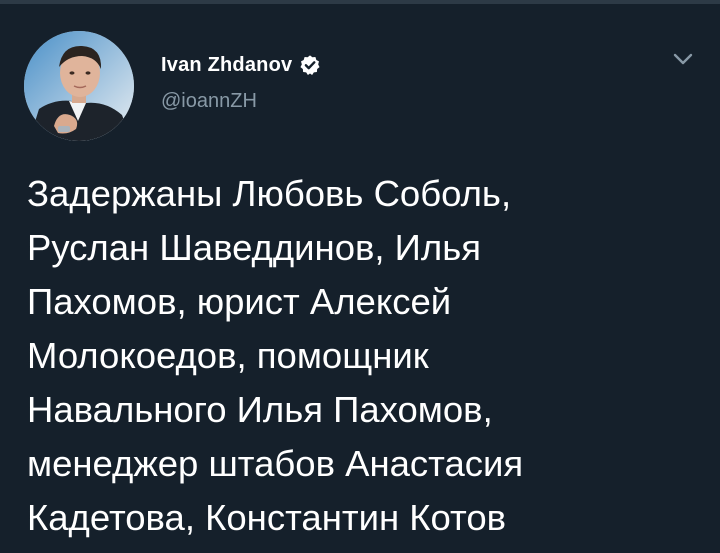  Describe the element at coordinates (269, 193) in the screenshot. I see `tweet-text-line: Задержаны Любовь Соболь,` at that location.